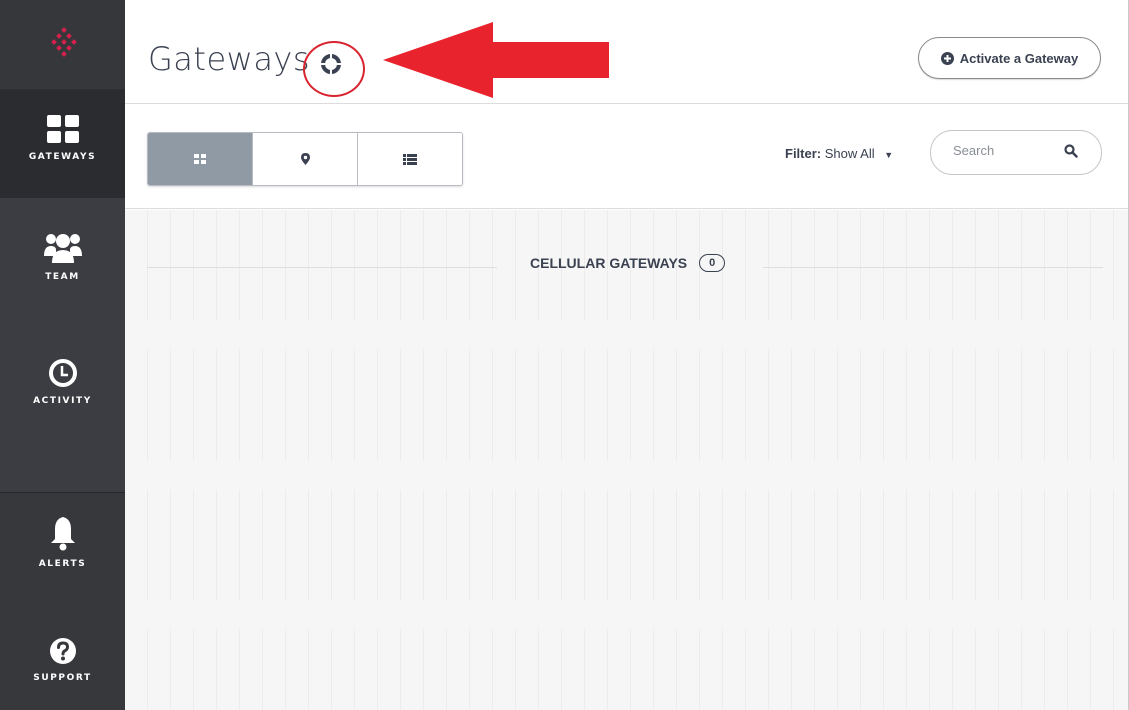  Describe the element at coordinates (609, 263) in the screenshot. I see `section-title: CELLULAR GATEWAYS` at that location.